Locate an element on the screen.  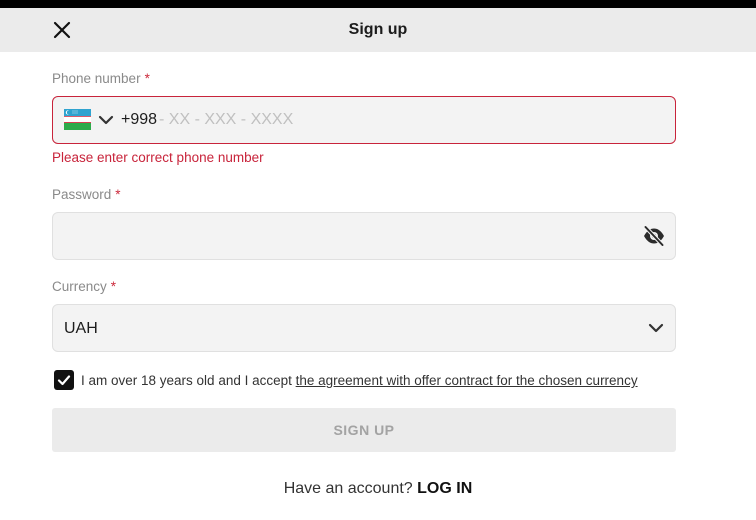
agreement-label: I am over 18 years old and I accept is located at coordinates (186, 380).